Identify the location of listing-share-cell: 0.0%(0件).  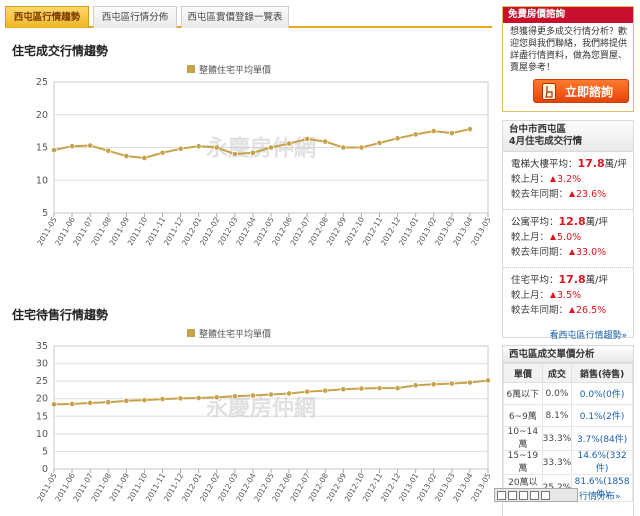
(602, 393).